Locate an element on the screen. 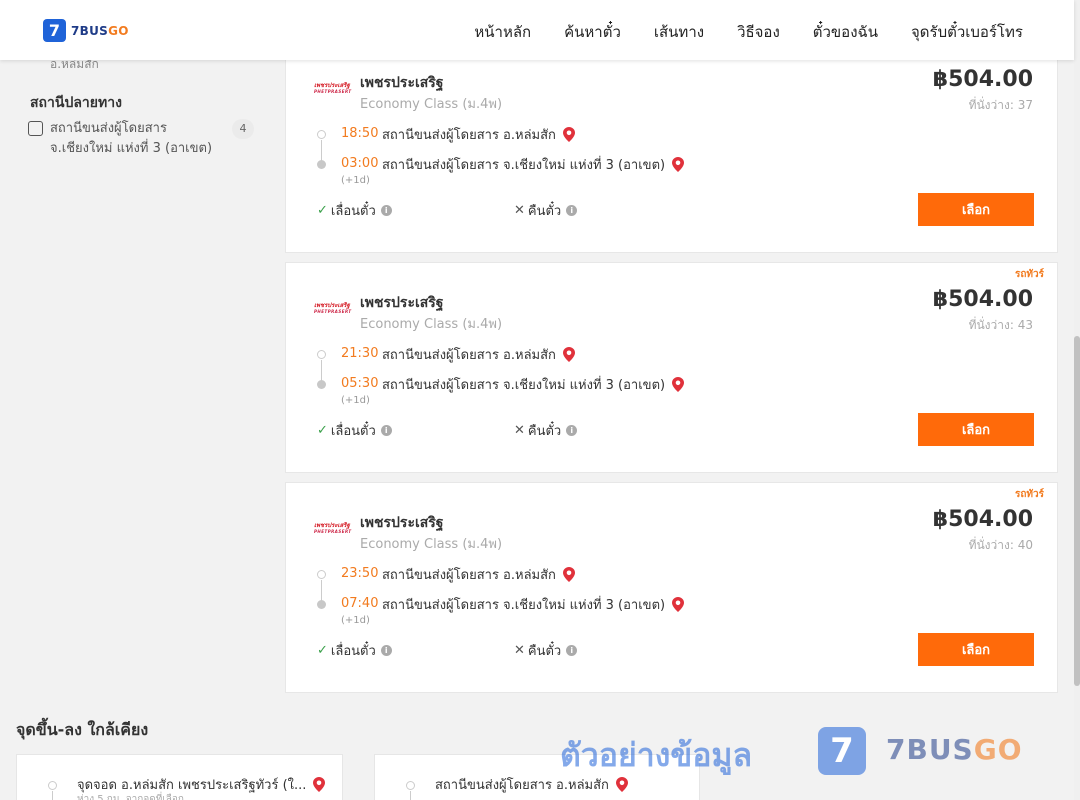 The height and width of the screenshot is (800, 1080). nav-search-ticket: ค้นหาตั๋ว is located at coordinates (592, 32).